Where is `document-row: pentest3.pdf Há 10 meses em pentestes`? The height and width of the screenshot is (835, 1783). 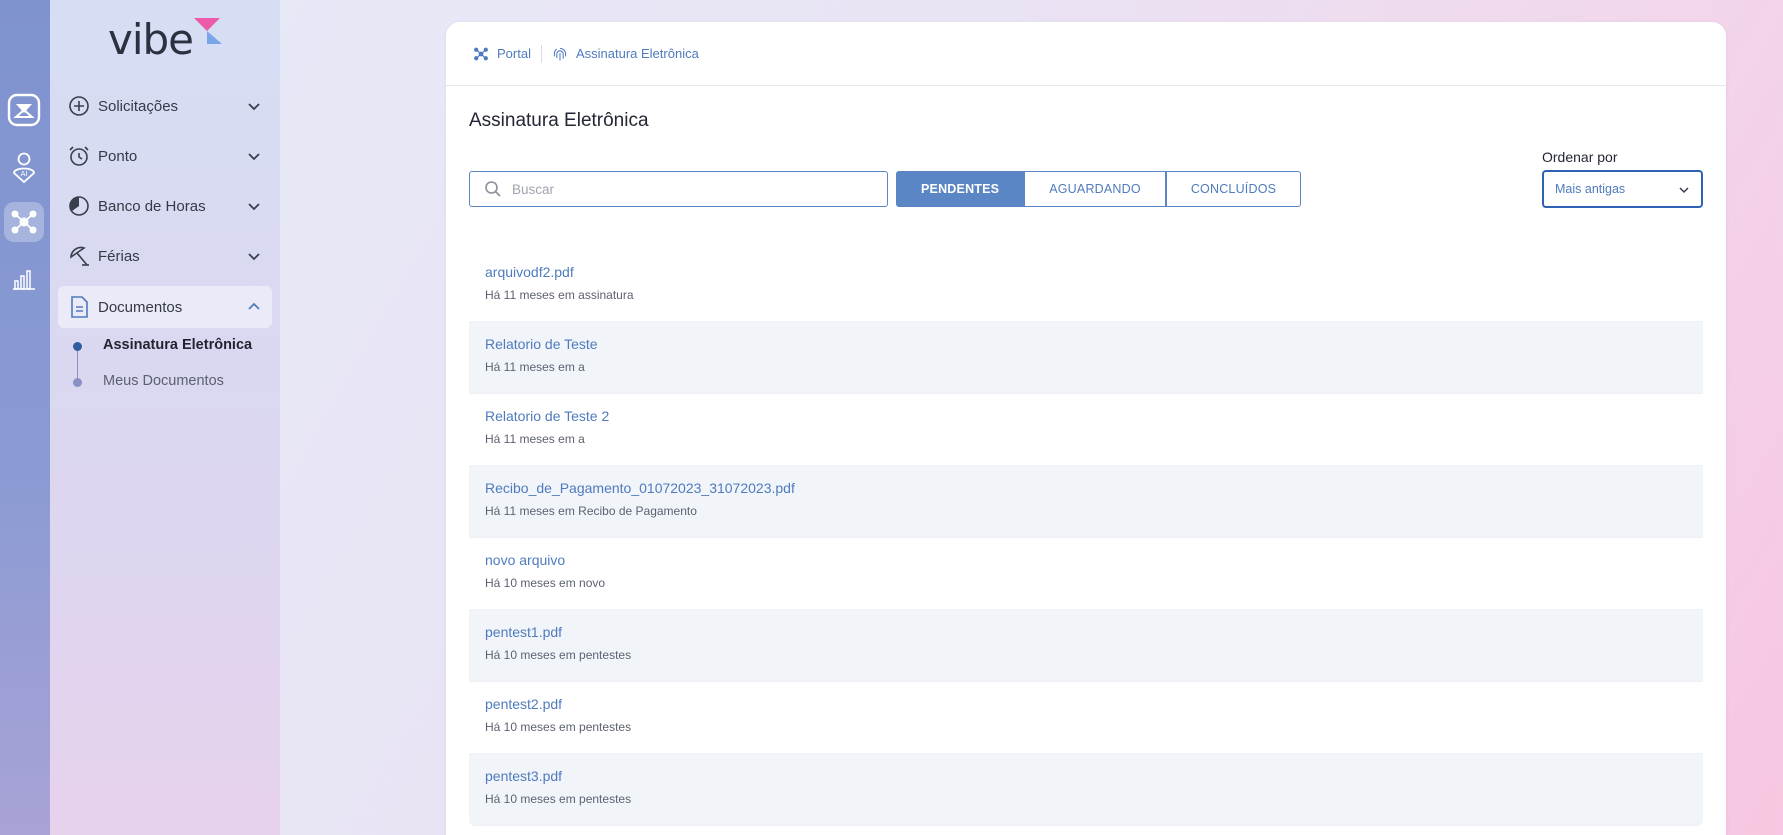 document-row: pentest3.pdf Há 10 meses em pentestes is located at coordinates (1086, 790).